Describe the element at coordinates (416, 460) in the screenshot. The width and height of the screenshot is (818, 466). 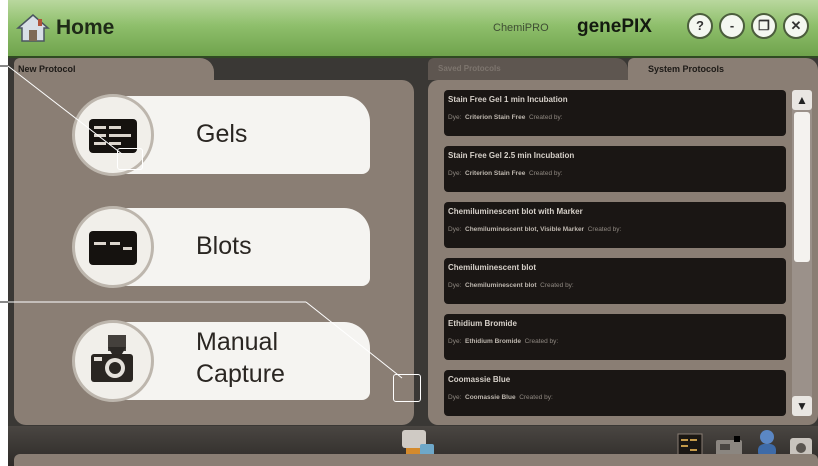
I see `bottom-strip` at that location.